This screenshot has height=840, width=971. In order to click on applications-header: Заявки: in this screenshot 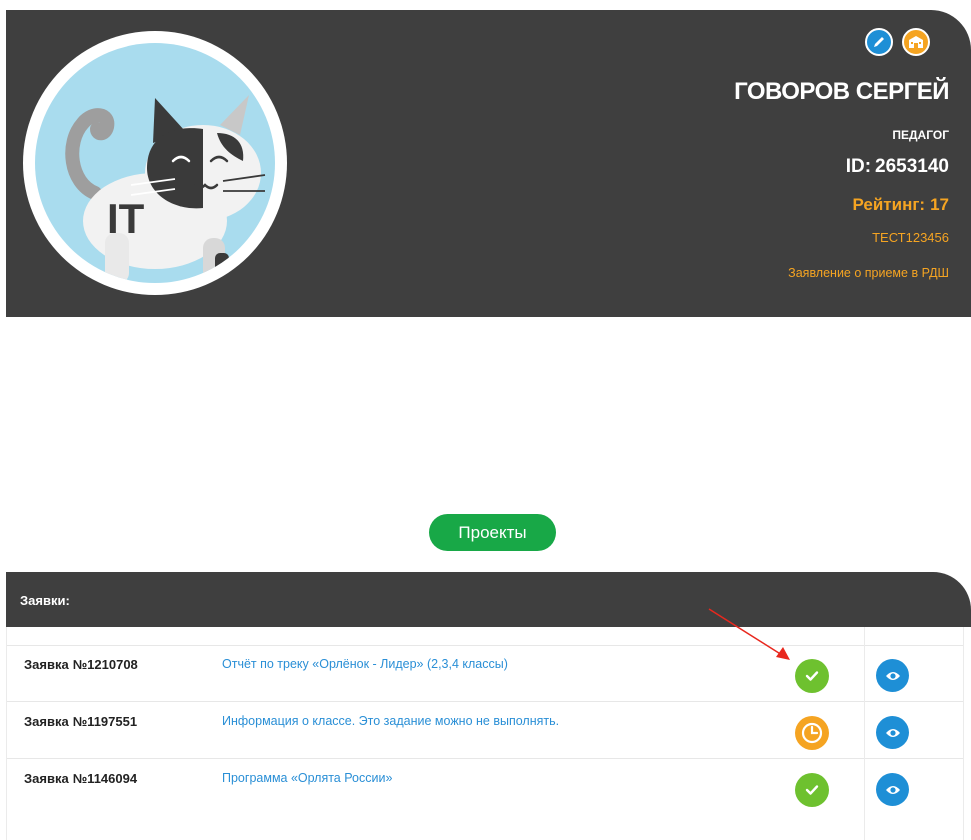, I will do `click(488, 599)`.